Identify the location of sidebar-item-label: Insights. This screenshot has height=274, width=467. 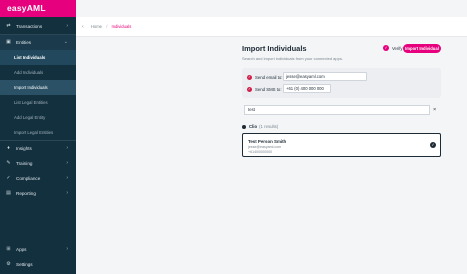
(24, 148).